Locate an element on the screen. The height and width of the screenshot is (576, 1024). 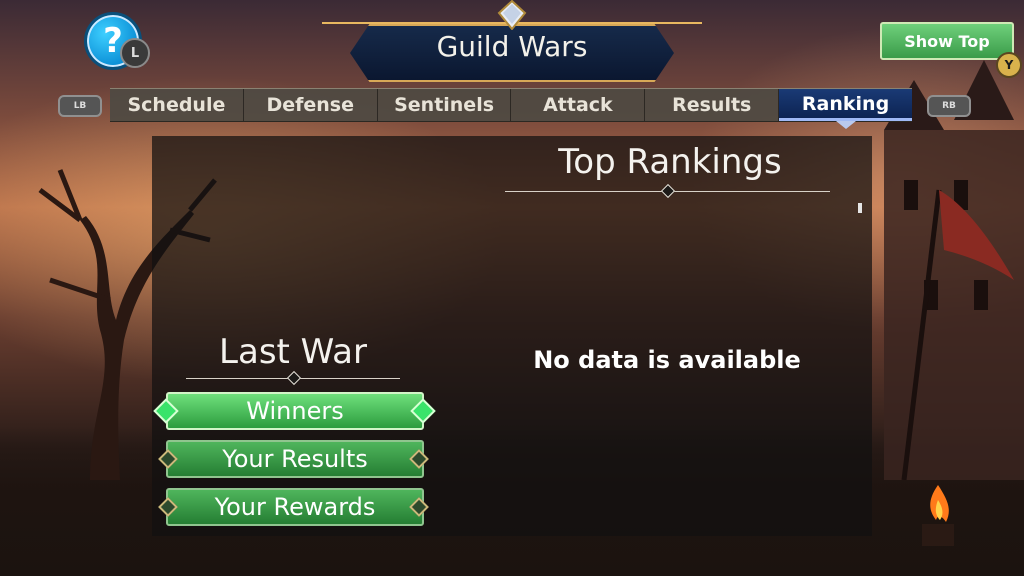
campfire-illustration is located at coordinates (938, 515).